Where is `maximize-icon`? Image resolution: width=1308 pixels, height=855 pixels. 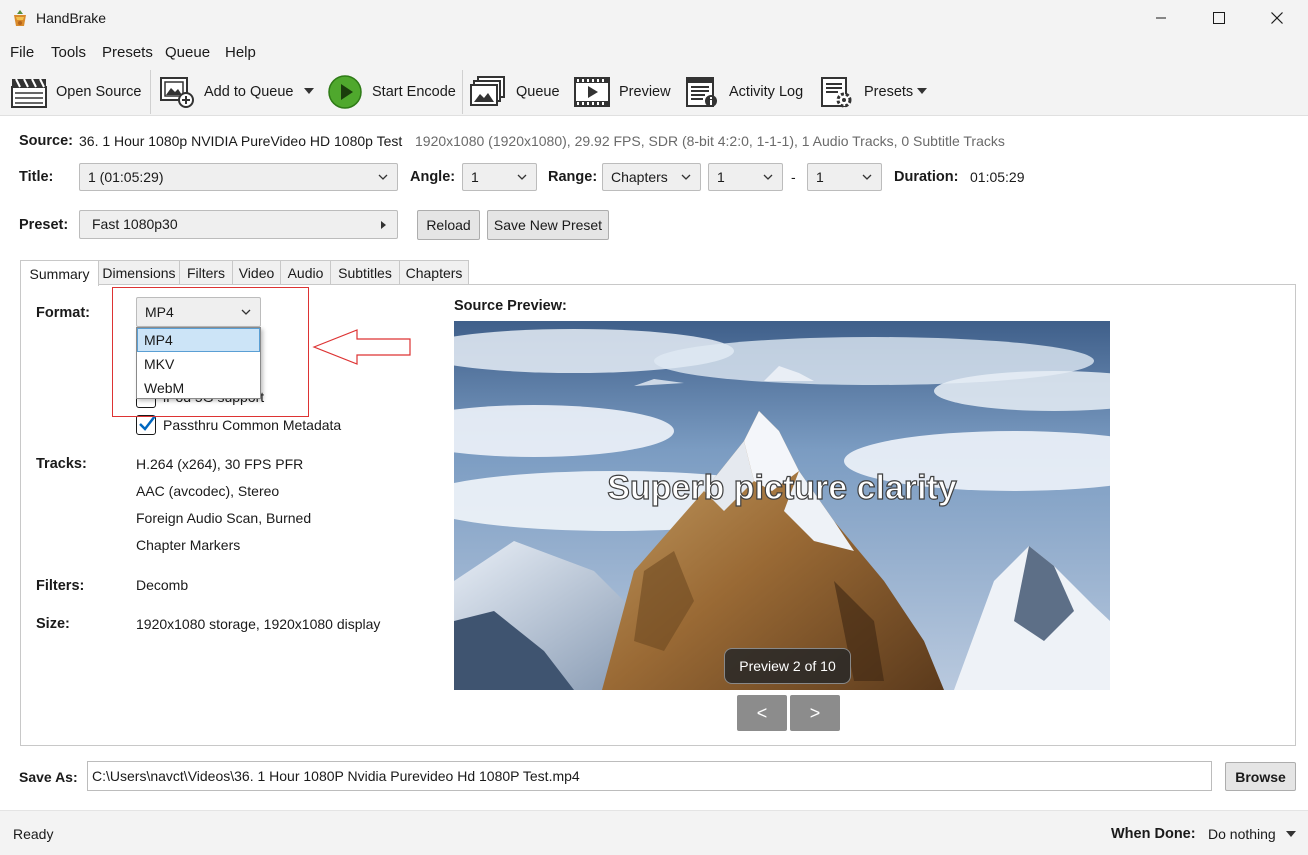
maximize-icon is located at coordinates (1219, 18).